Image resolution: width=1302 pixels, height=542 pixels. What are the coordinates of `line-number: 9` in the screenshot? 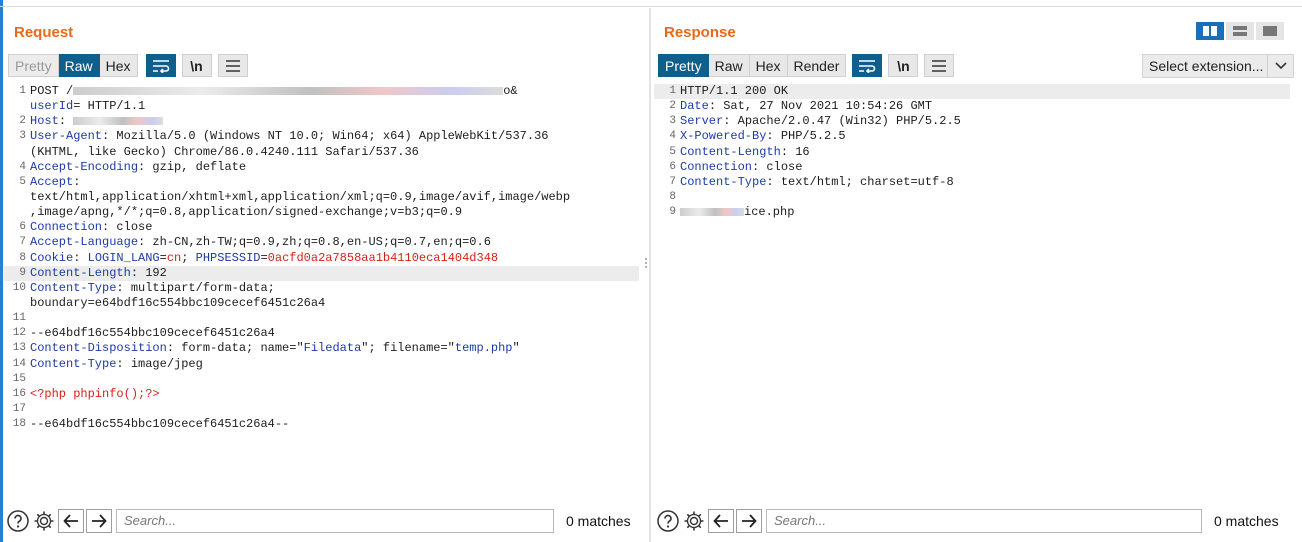 It's located at (672, 212).